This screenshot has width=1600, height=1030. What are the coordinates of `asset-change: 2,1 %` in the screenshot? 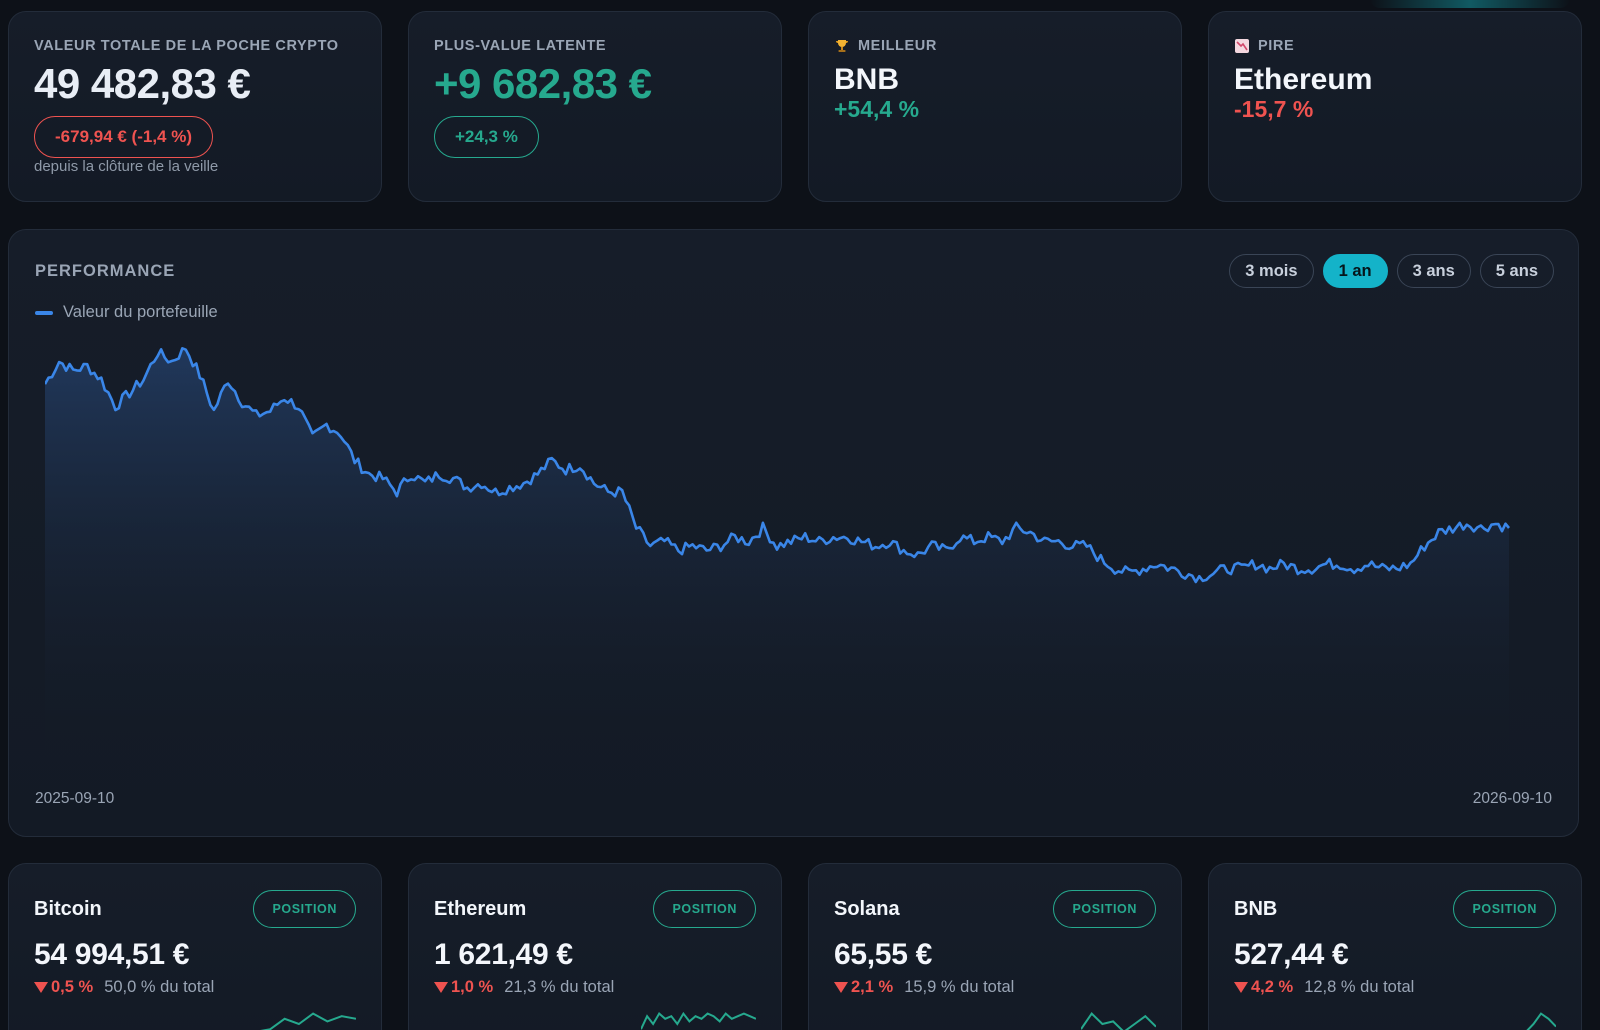 It's located at (863, 987).